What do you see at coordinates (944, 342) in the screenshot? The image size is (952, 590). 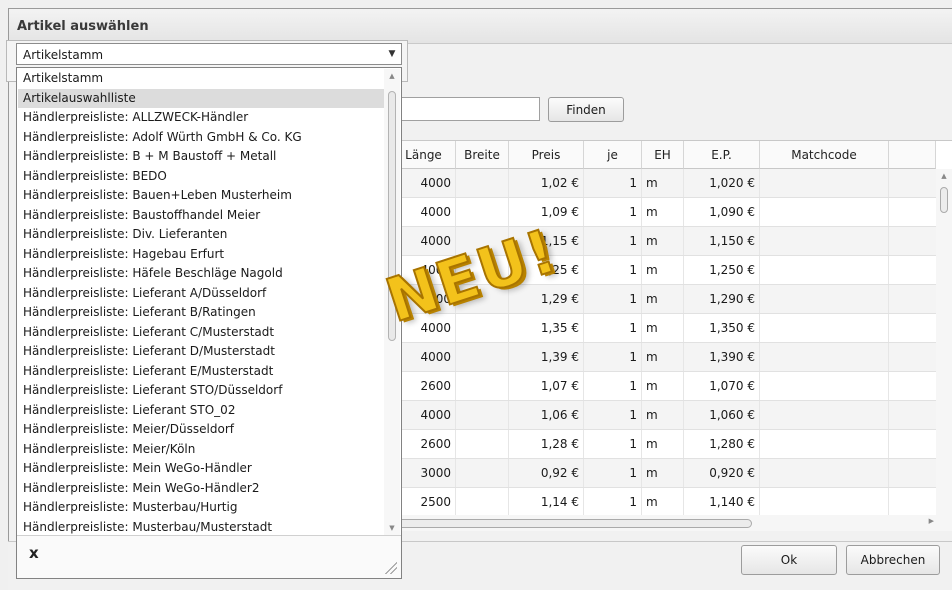 I see `grid-vertical-scrollbar: ▲` at bounding box center [944, 342].